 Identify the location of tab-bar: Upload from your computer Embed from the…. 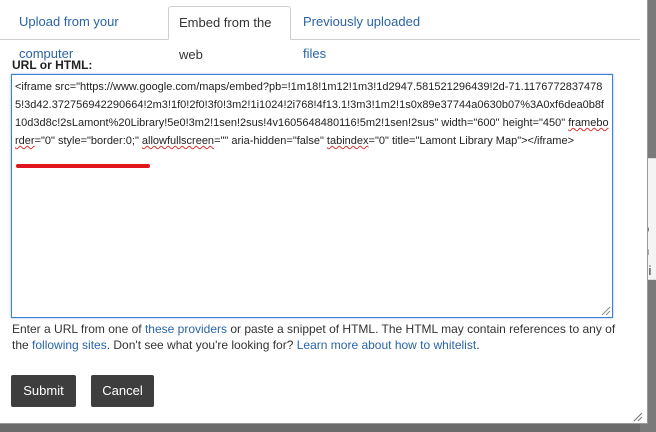
(320, 34).